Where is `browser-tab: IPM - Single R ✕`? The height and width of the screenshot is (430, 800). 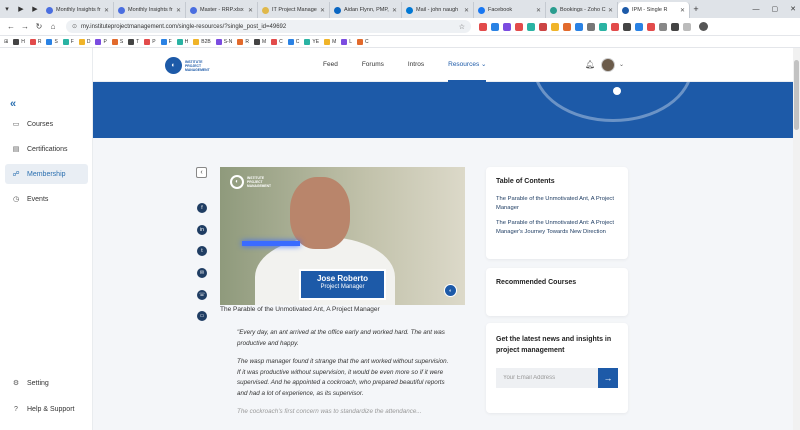 browser-tab: IPM - Single R ✕ is located at coordinates (654, 10).